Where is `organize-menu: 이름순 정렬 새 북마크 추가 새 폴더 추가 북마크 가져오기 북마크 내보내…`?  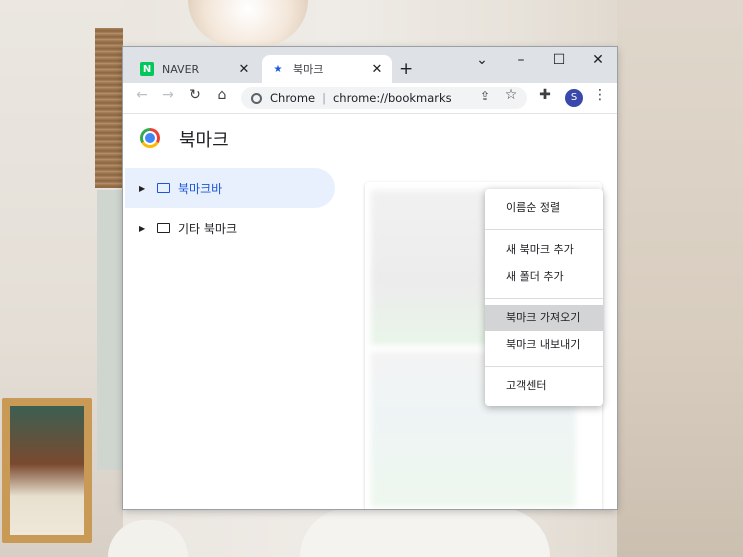
organize-menu: 이름순 정렬 새 북마크 추가 새 폴더 추가 북마크 가져오기 북마크 내보내… is located at coordinates (544, 297).